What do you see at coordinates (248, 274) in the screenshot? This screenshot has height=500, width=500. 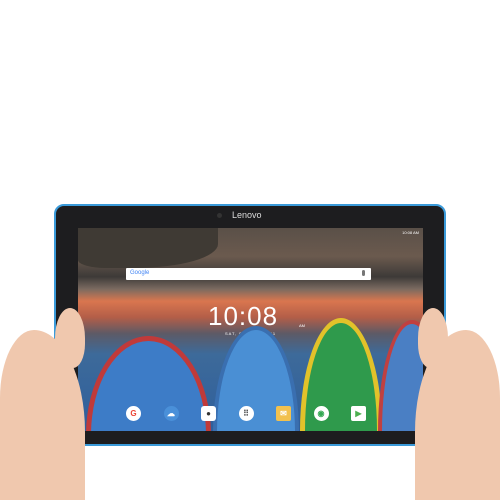 I see `google-search-bar: Google` at bounding box center [248, 274].